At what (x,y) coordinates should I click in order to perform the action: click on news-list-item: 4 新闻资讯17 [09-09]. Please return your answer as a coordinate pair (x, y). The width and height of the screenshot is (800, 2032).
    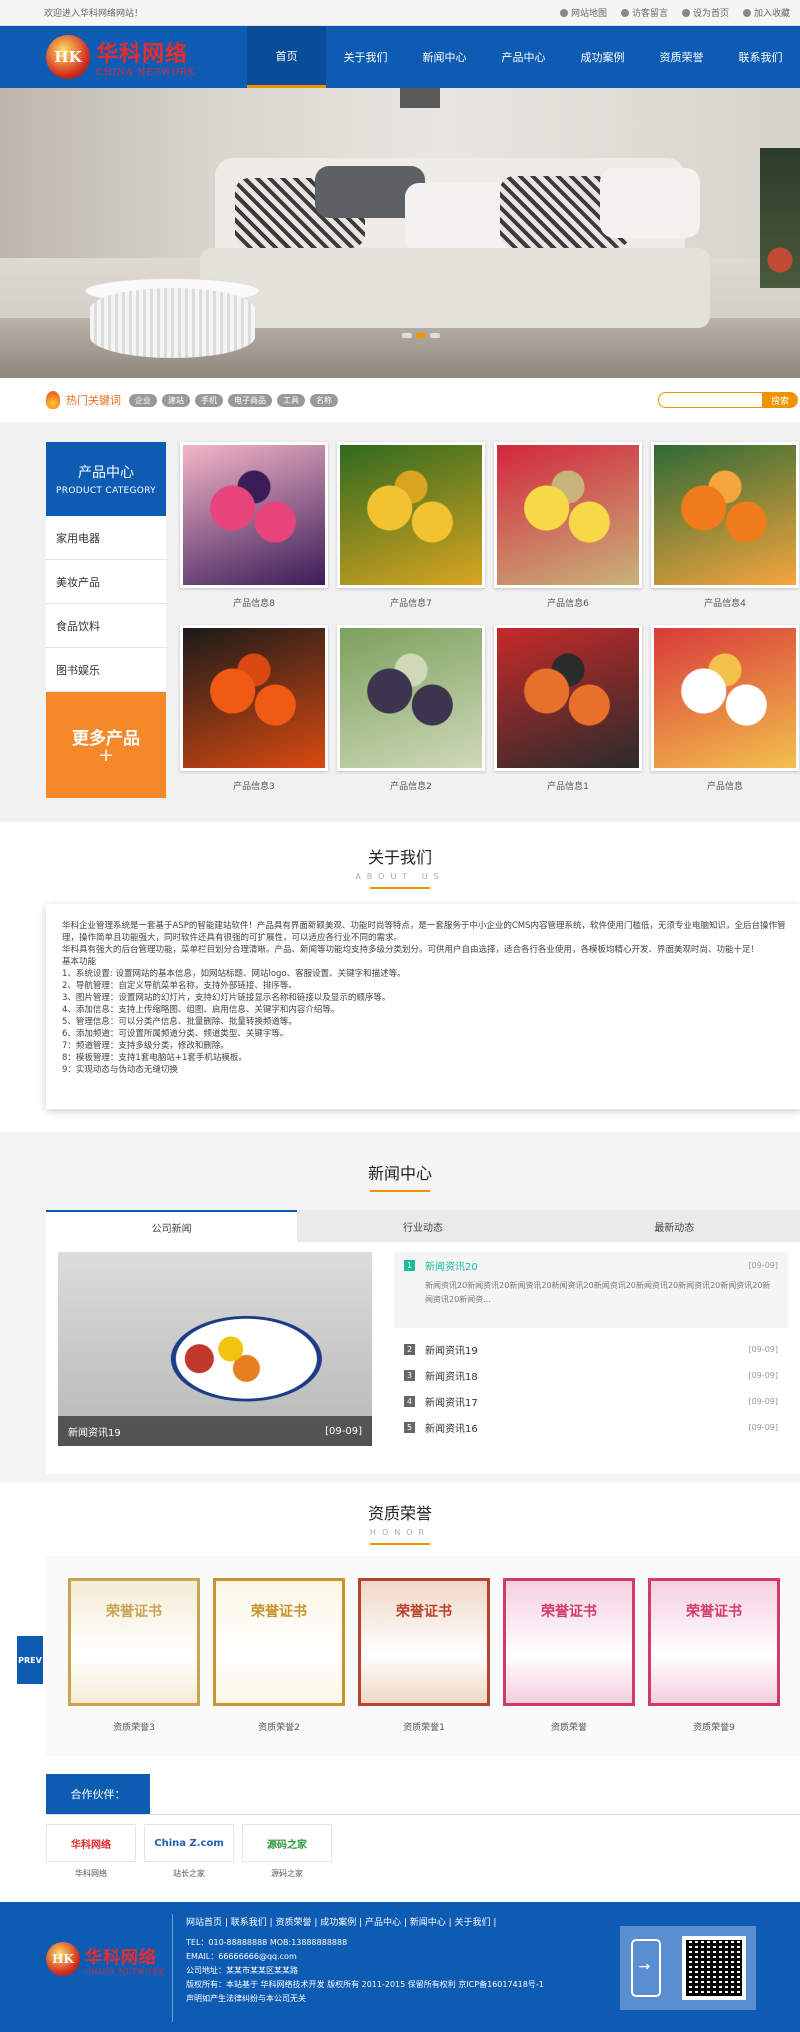
    Looking at the image, I should click on (591, 1401).